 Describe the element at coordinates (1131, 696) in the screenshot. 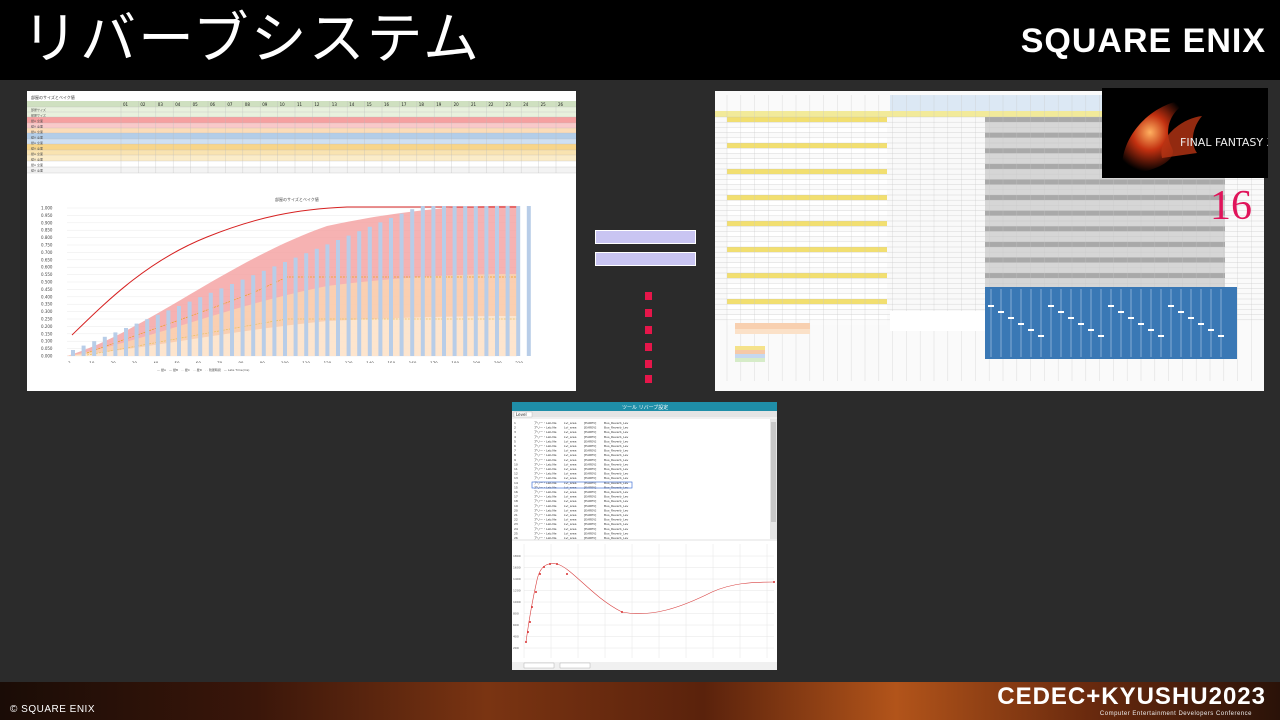

I see `cedec-kyushu-logo: CEDEC+KYUSHU2023` at that location.